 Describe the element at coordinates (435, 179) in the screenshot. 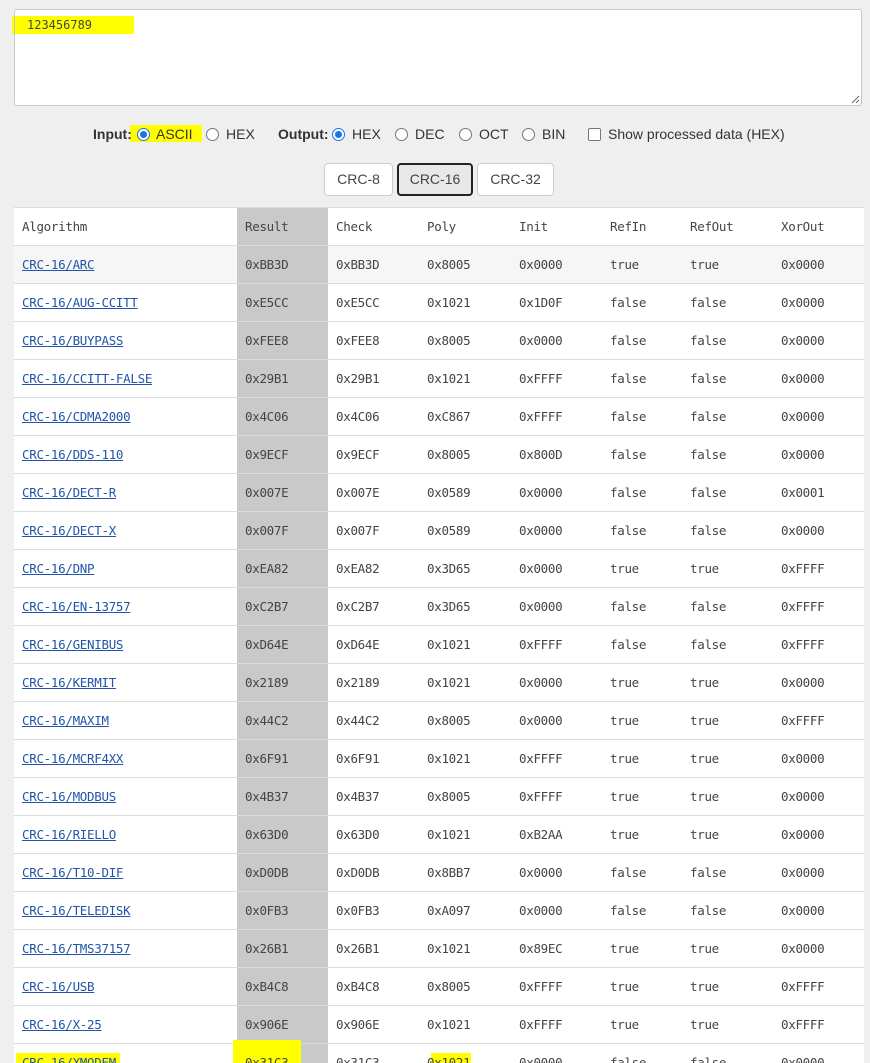

I see `tab-crc-16: CRC-16` at that location.